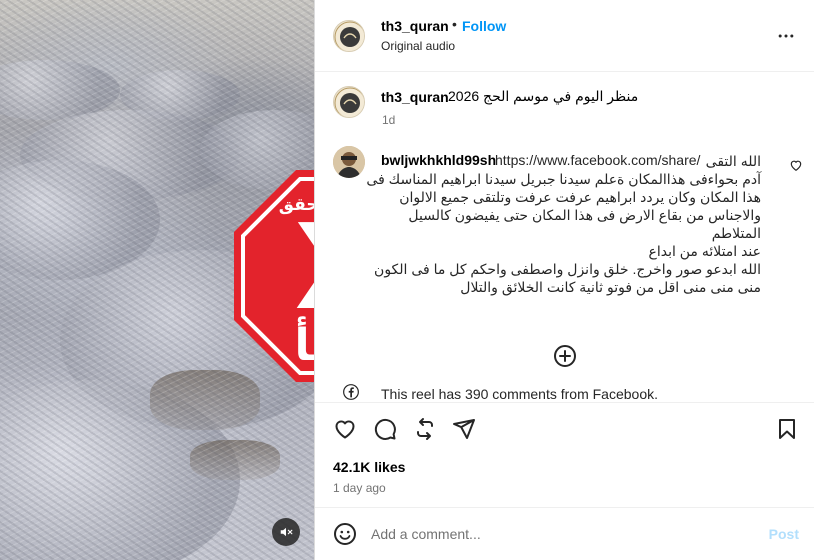  I want to click on emoji-icon, so click(345, 534).